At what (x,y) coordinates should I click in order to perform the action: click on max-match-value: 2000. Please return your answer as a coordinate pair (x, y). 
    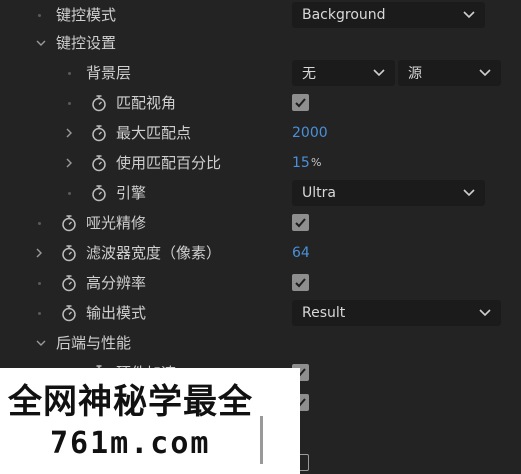
    Looking at the image, I should click on (310, 133).